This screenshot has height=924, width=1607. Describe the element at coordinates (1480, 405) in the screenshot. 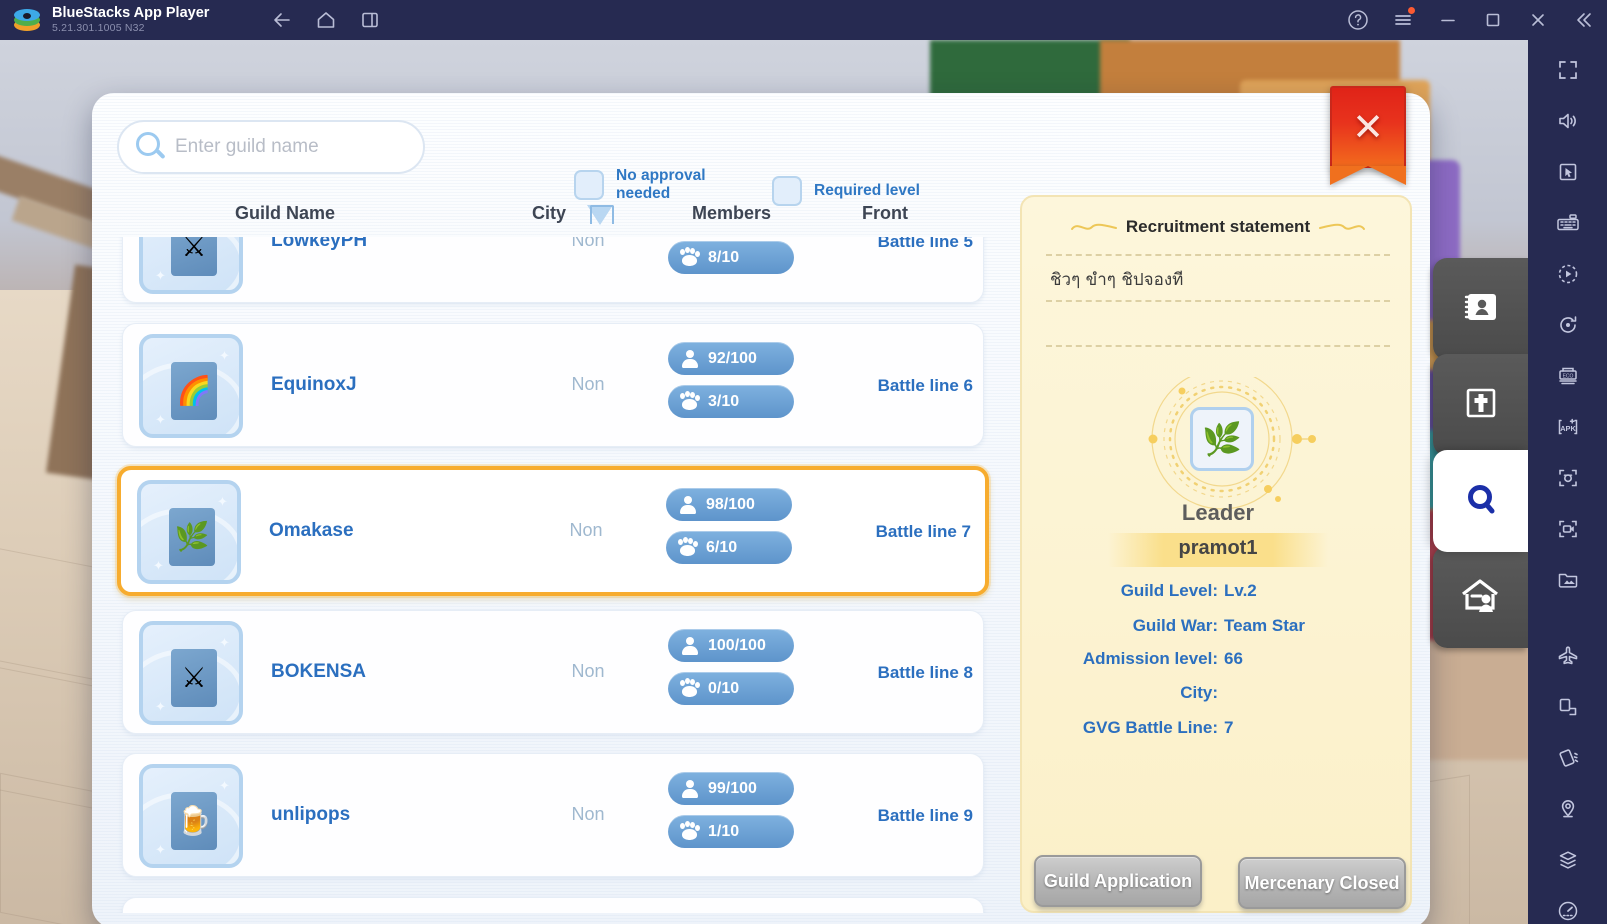

I see `side-tab-guild` at that location.